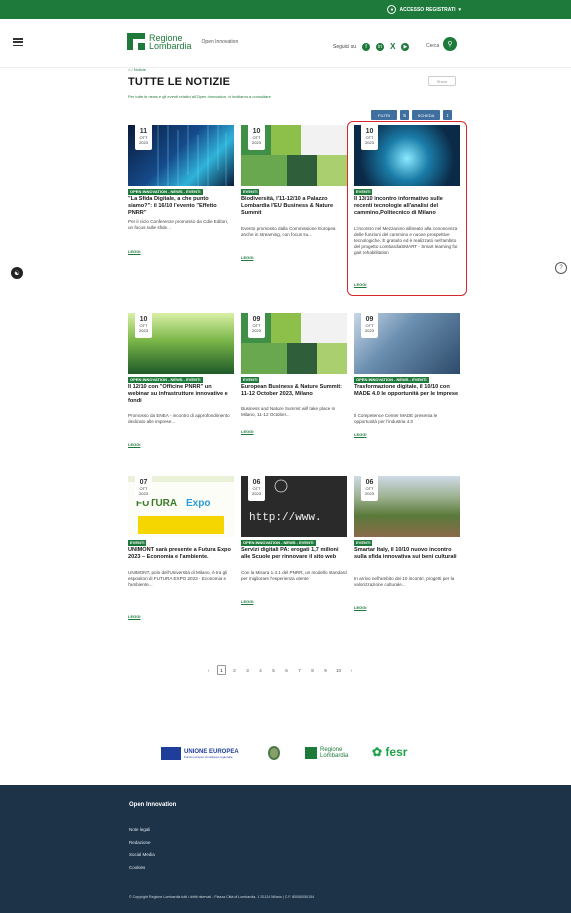  What do you see at coordinates (220, 41) in the screenshot?
I see `logo-subtitle: Open Innovation` at bounding box center [220, 41].